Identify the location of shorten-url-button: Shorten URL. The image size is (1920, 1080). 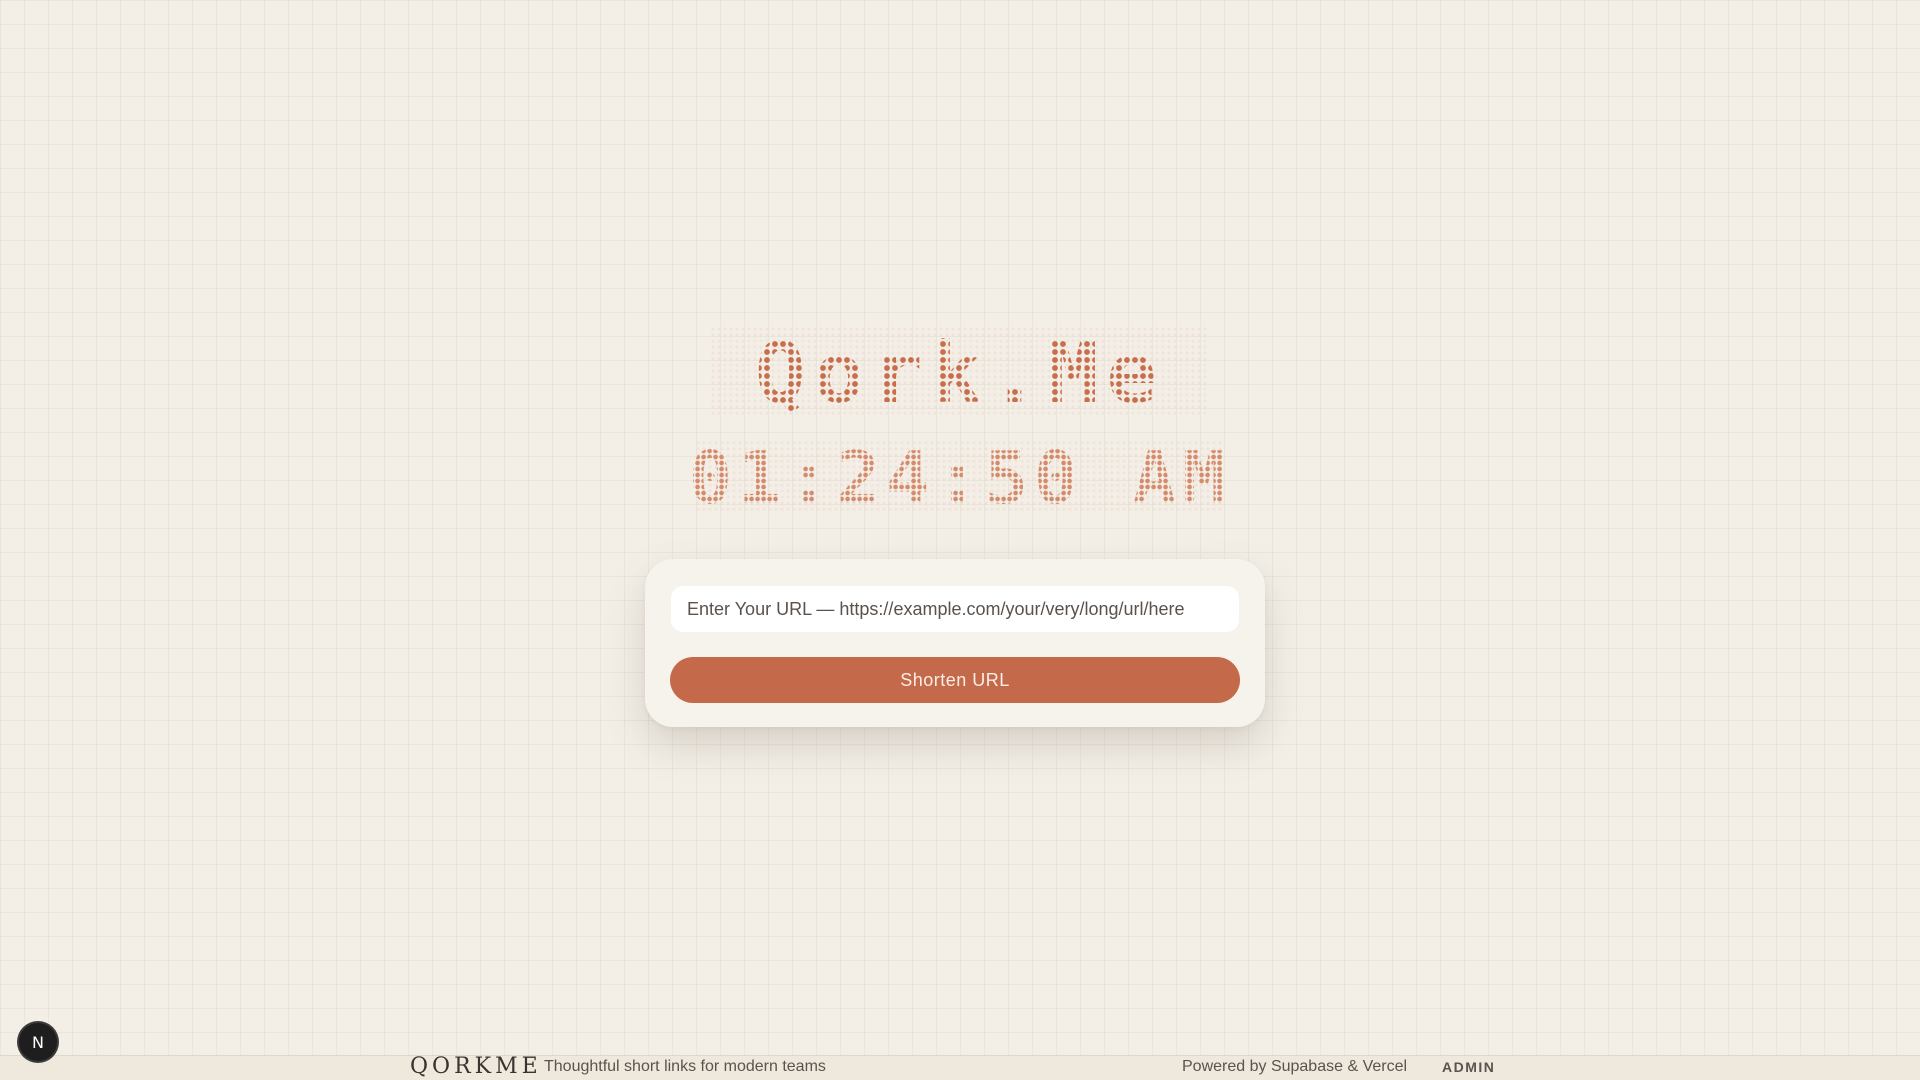
(955, 680).